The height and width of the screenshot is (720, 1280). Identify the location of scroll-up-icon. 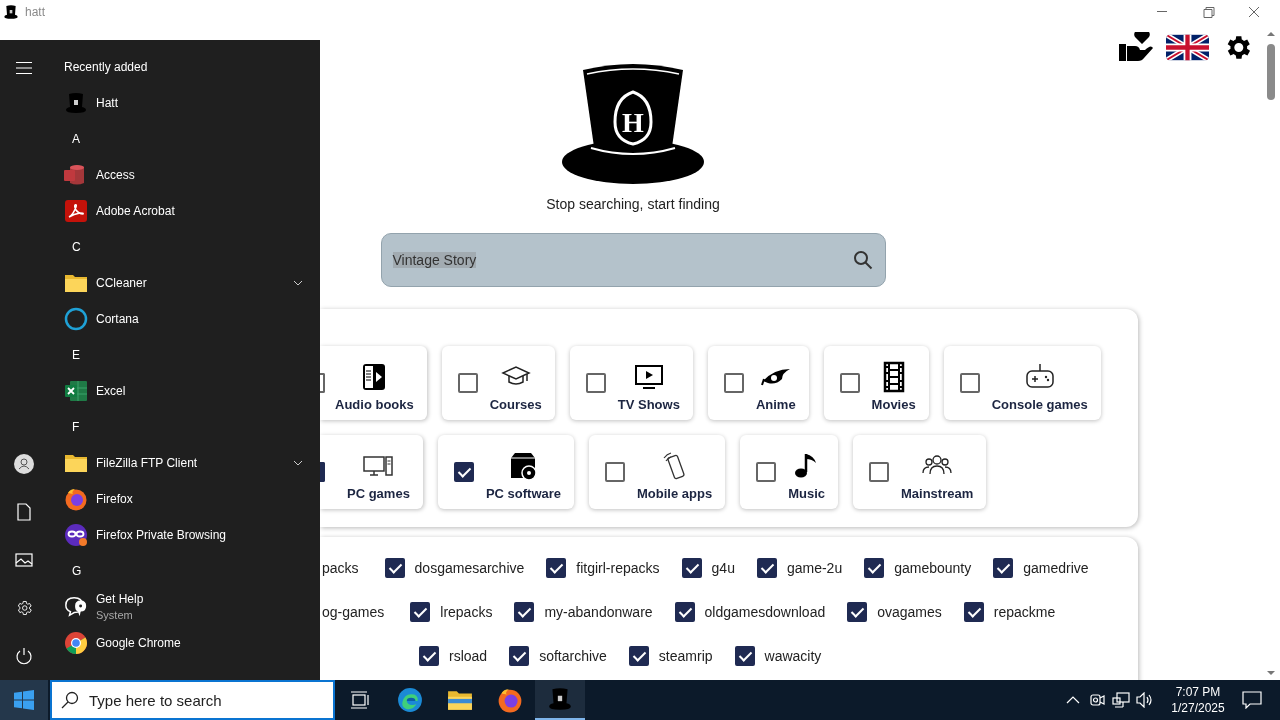
(1271, 34).